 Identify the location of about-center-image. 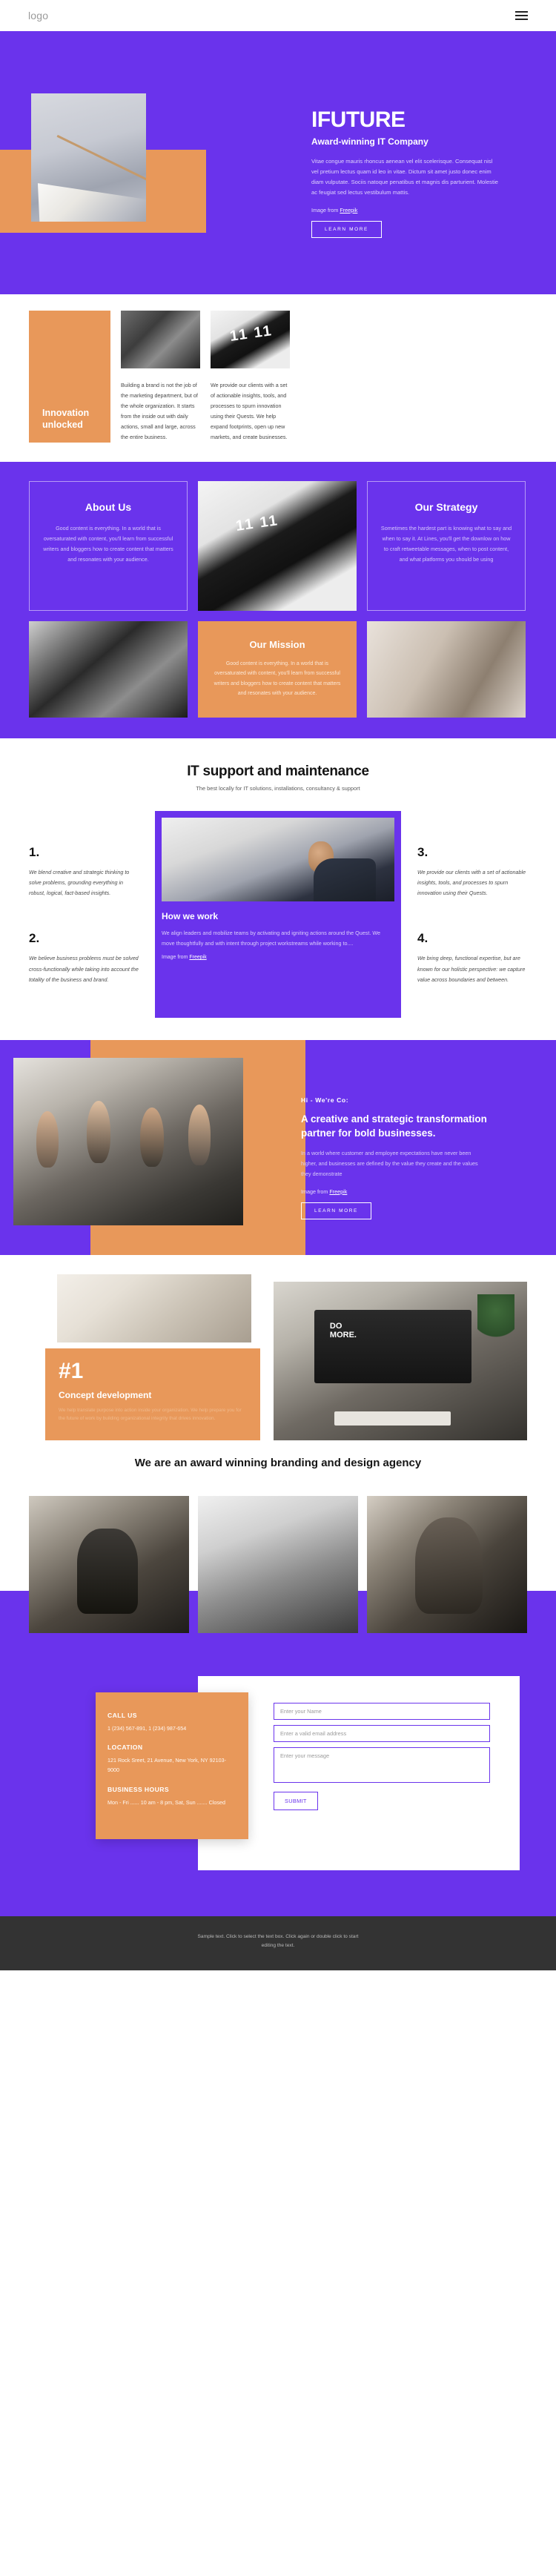
(277, 546).